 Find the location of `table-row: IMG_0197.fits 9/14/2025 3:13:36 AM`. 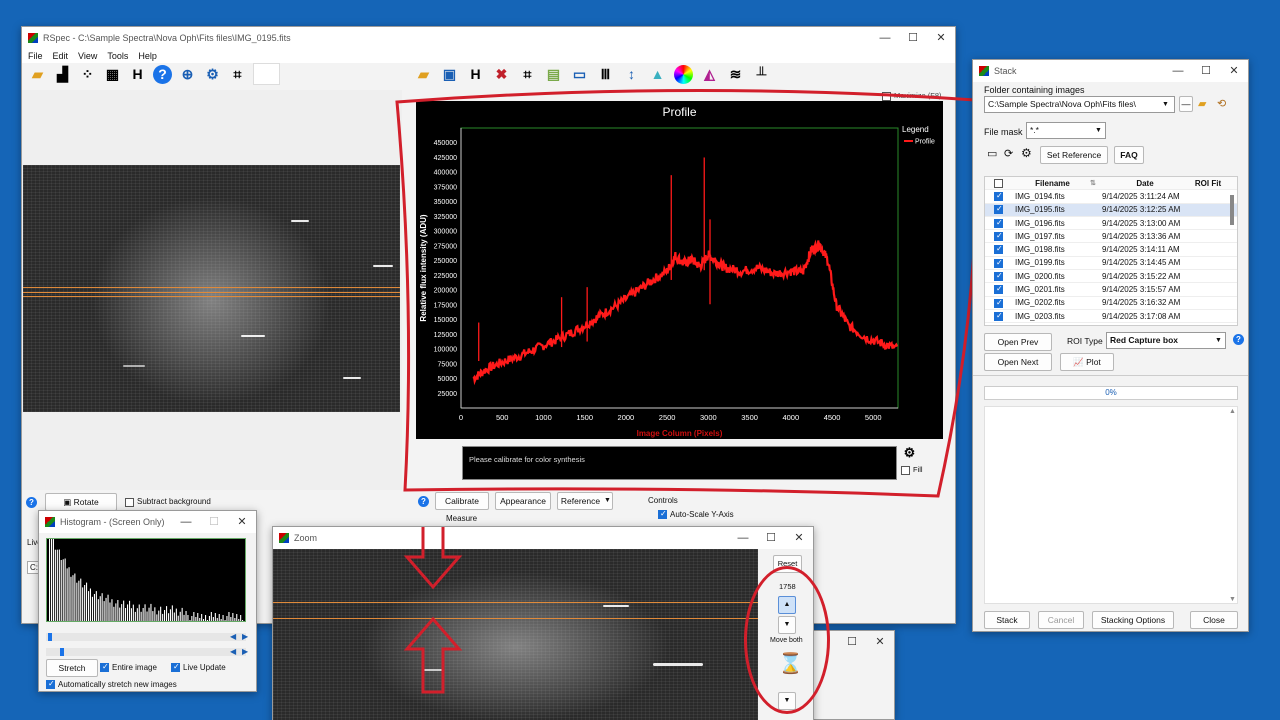

table-row: IMG_0197.fits 9/14/2025 3:13:36 AM is located at coordinates (1111, 237).